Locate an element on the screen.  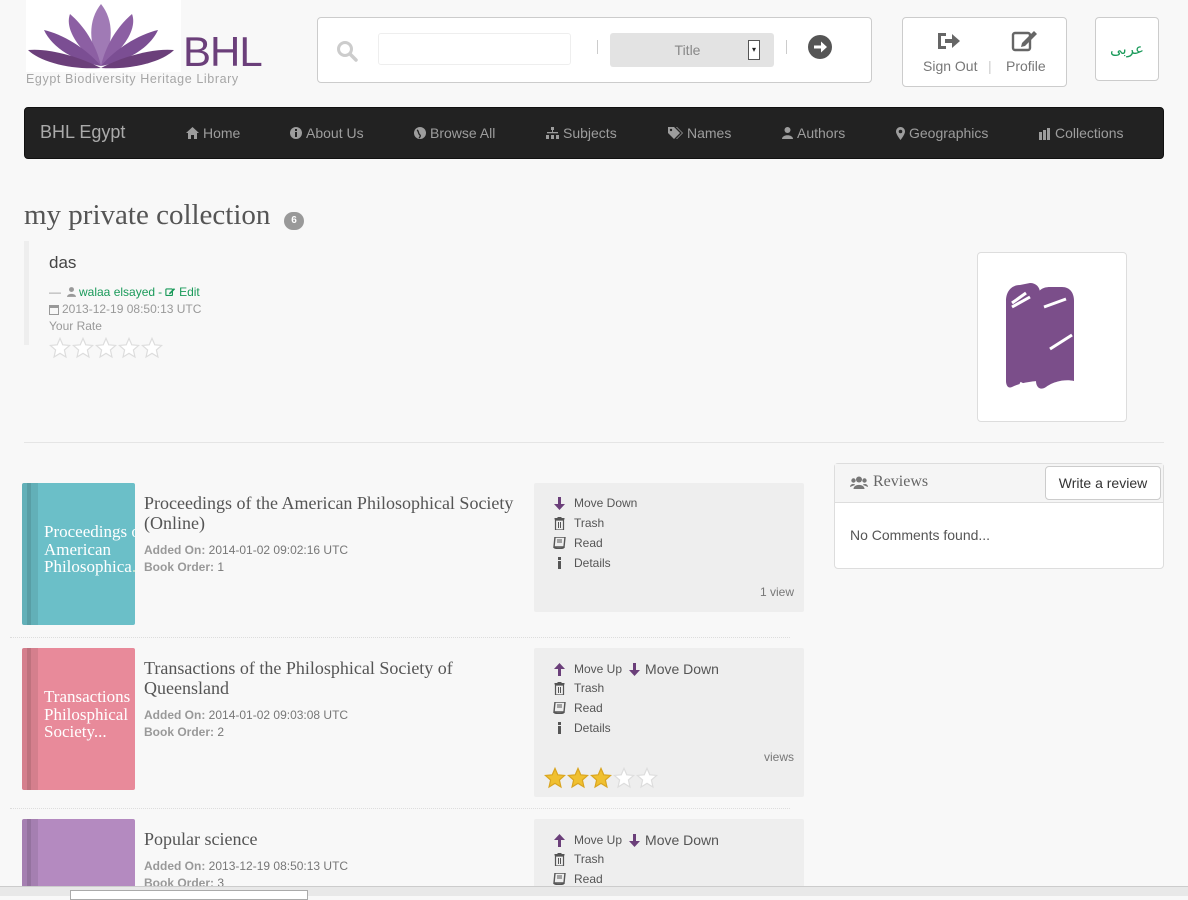
home-icon is located at coordinates (192, 133).